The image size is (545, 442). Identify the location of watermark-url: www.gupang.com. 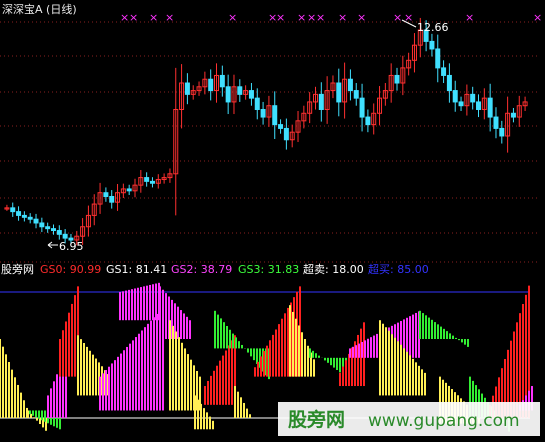
(444, 421).